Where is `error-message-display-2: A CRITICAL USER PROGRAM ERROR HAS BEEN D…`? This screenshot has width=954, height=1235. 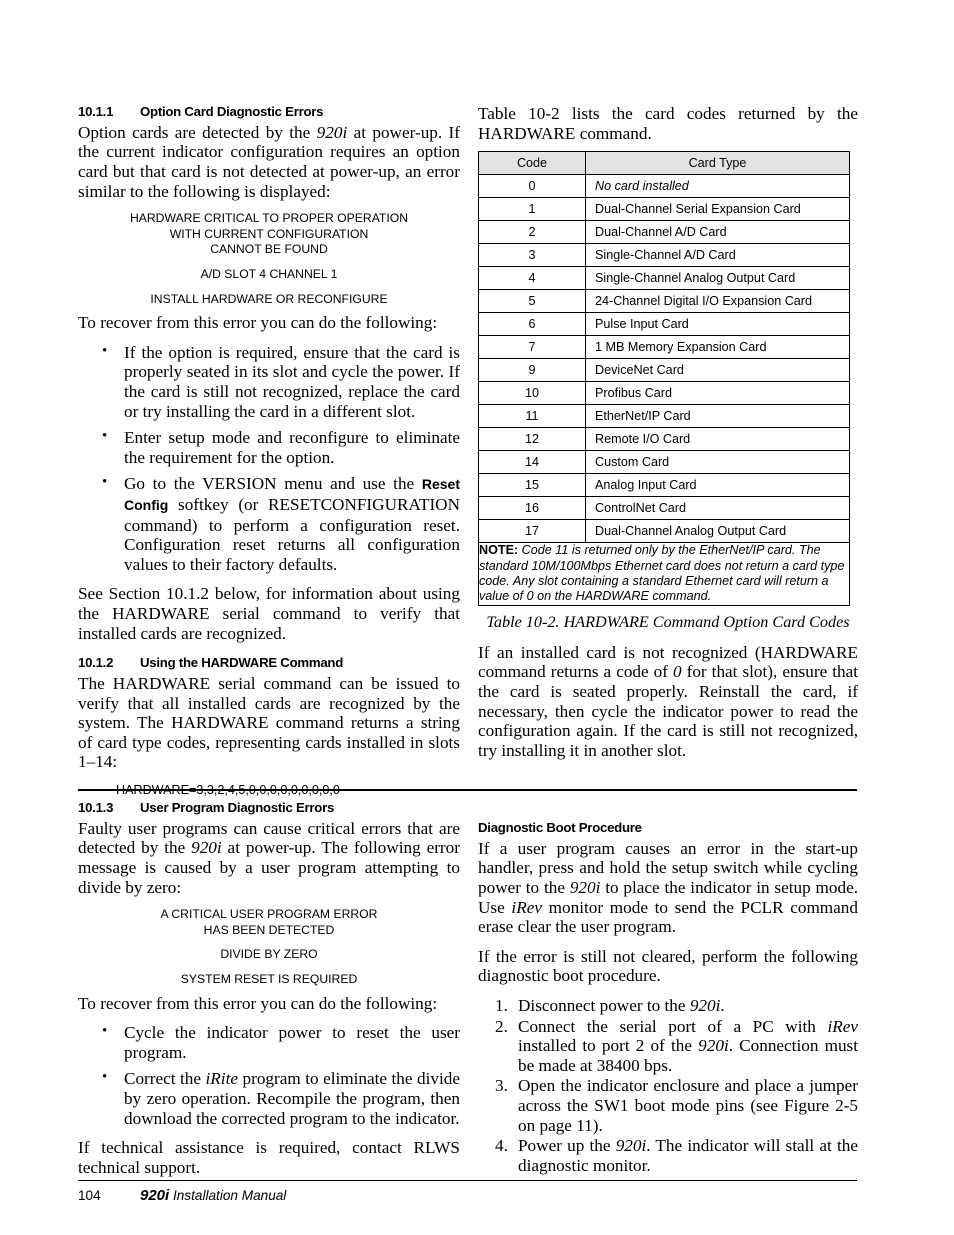 error-message-display-2: A CRITICAL USER PROGRAM ERROR HAS BEEN D… is located at coordinates (269, 947).